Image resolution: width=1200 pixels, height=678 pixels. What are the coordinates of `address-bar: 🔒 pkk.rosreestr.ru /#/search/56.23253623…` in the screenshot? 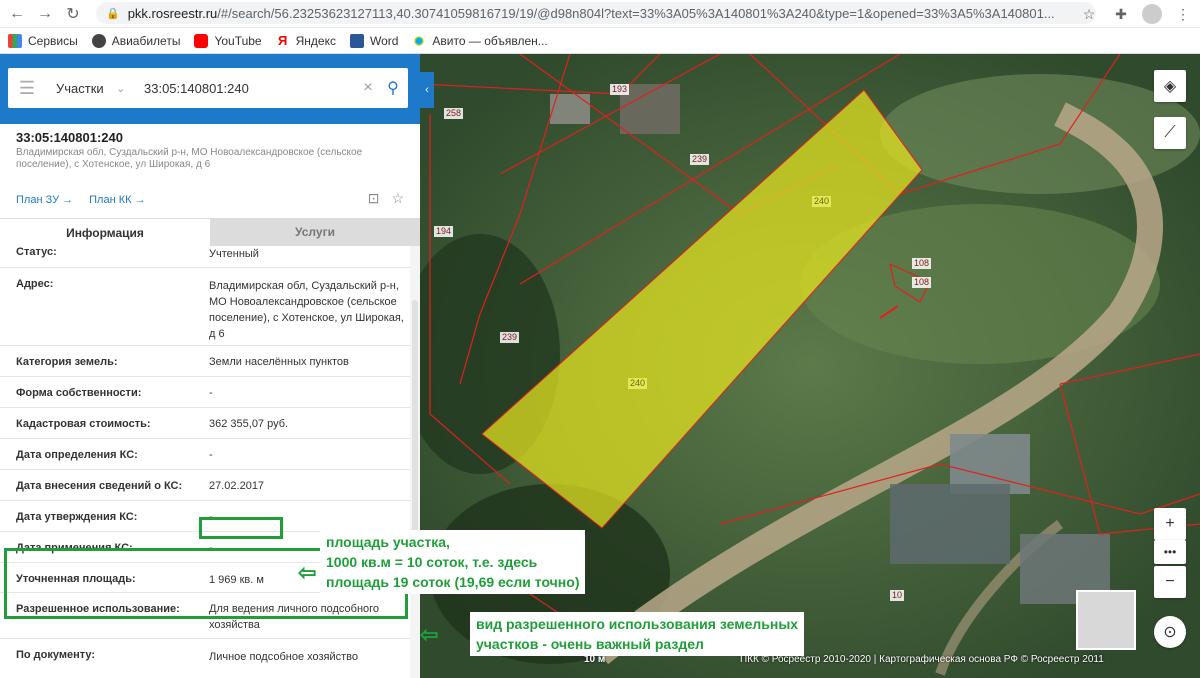 It's located at (596, 13).